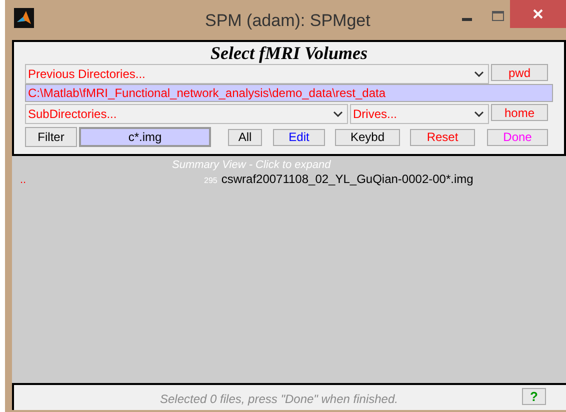  What do you see at coordinates (51, 137) in the screenshot?
I see `filter-button: Filter` at bounding box center [51, 137].